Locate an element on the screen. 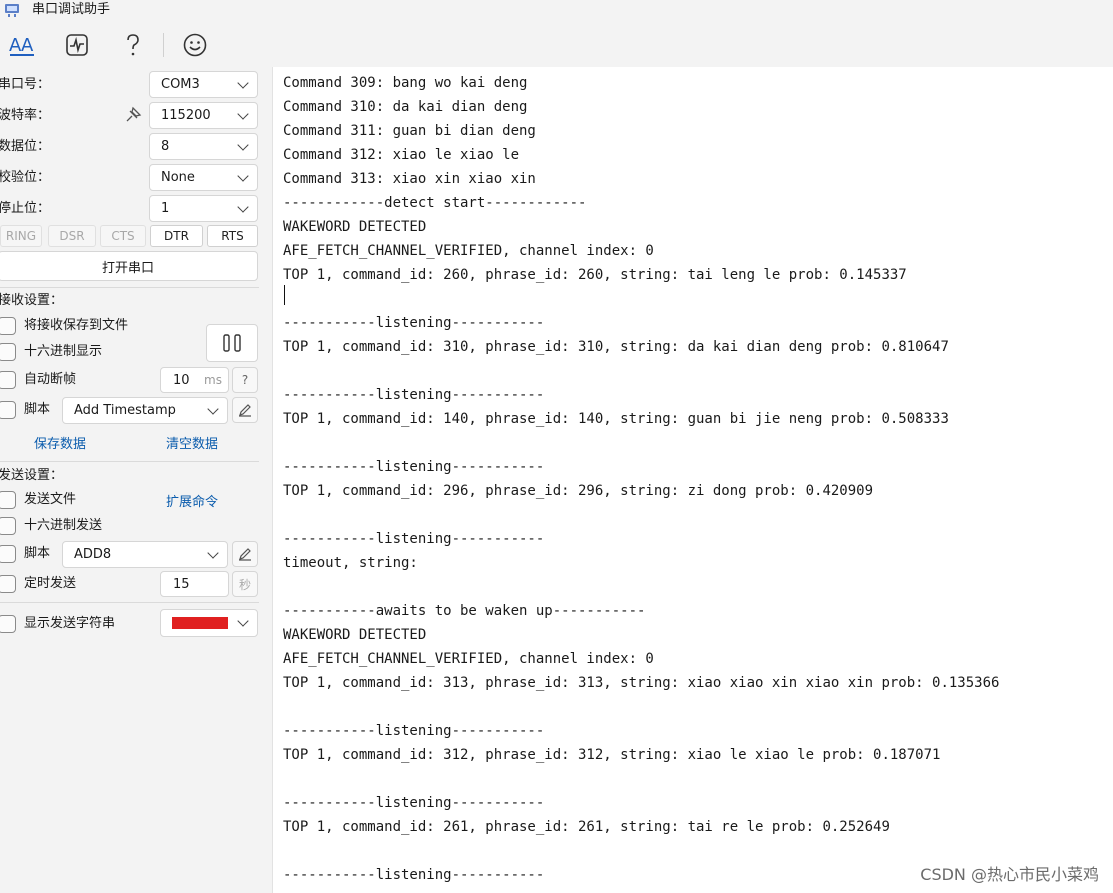  port-select: COM3 is located at coordinates (203, 84).